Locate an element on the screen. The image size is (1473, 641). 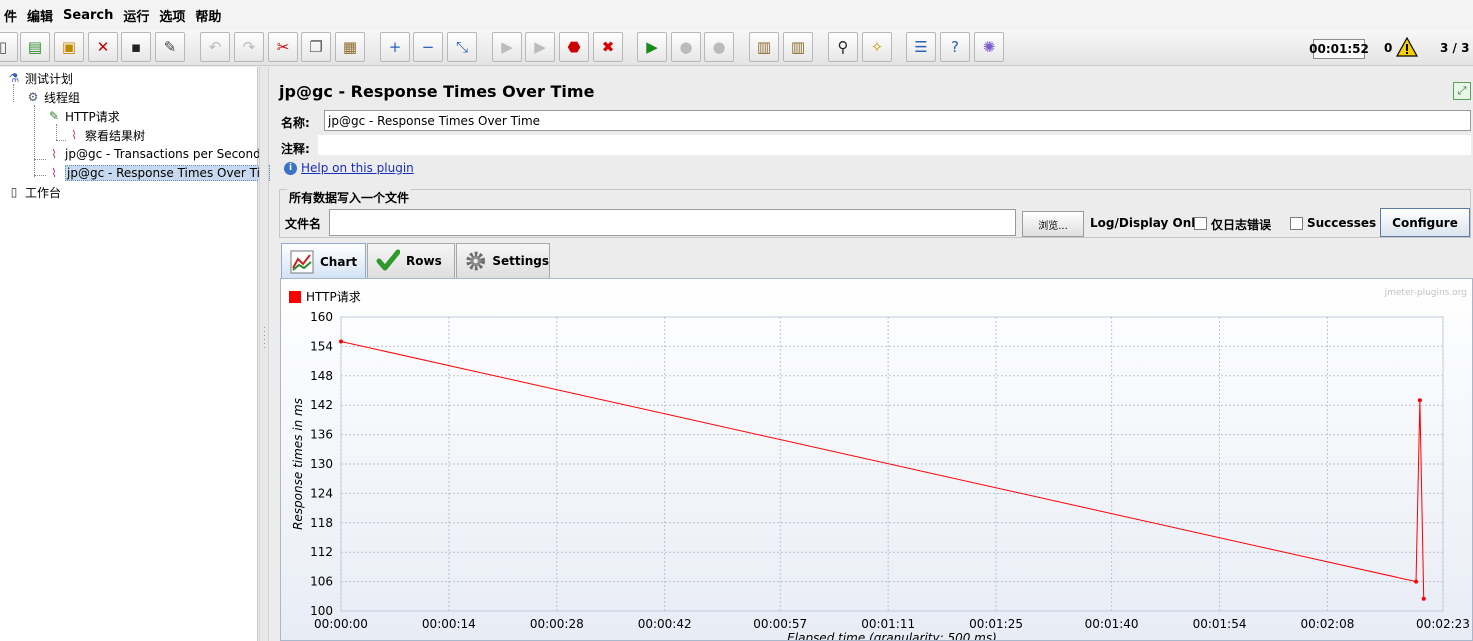
tree-item-test-plan: ⚗ 测试计划 is located at coordinates (39, 78).